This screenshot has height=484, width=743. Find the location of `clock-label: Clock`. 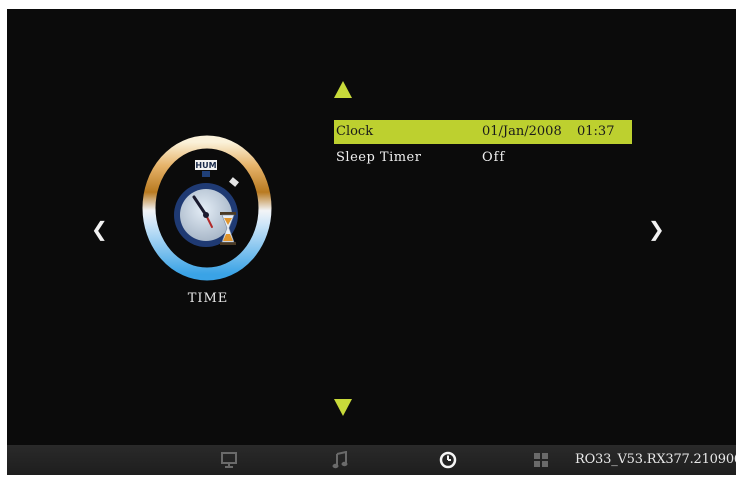

clock-label: Clock is located at coordinates (355, 131).